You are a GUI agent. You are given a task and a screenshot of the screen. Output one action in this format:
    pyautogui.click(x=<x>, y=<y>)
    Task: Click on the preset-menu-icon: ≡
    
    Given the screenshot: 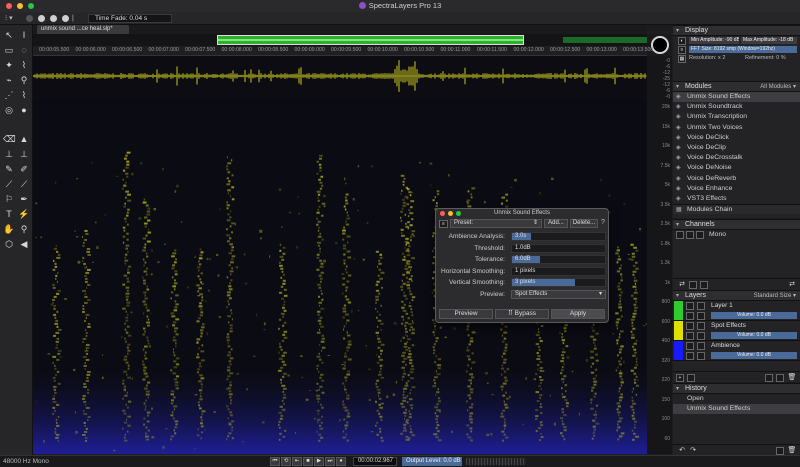 What is the action you would take?
    pyautogui.click(x=443, y=224)
    